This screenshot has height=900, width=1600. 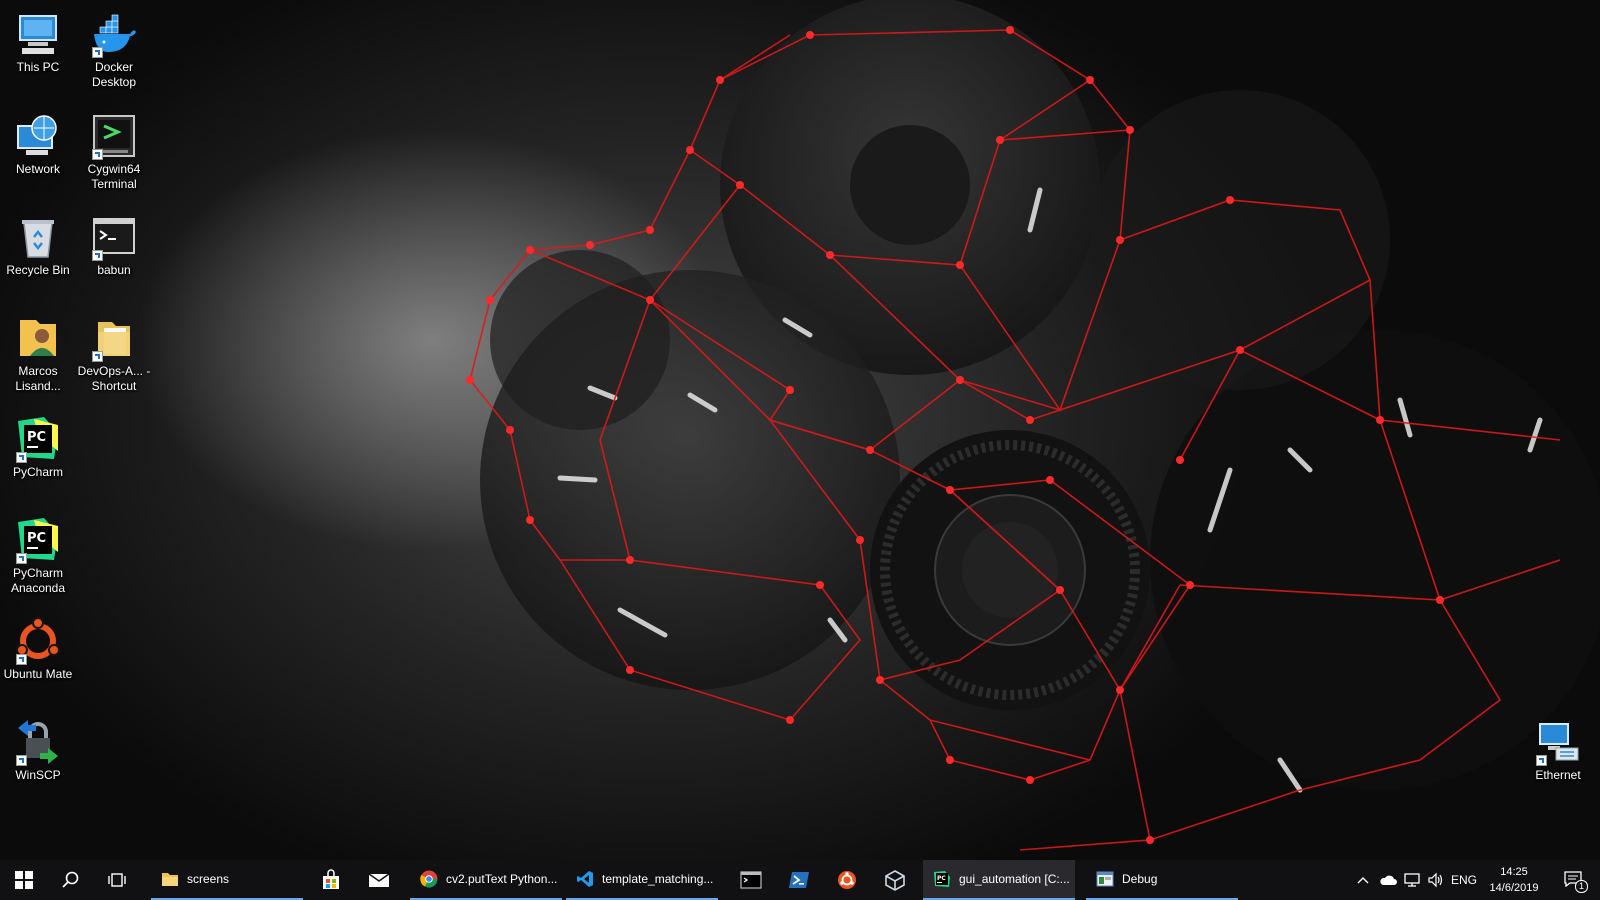 I want to click on taskbar-app-label: Debug, so click(x=1140, y=879).